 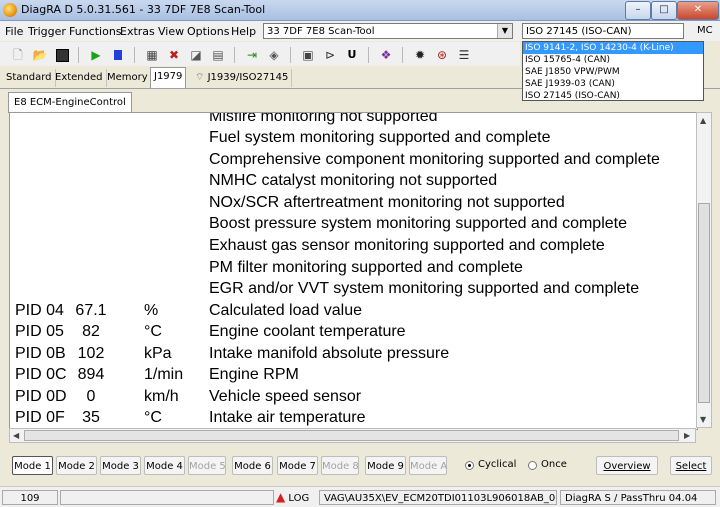 What do you see at coordinates (504, 31) in the screenshot?
I see `chevron-down-icon: ▼` at bounding box center [504, 31].